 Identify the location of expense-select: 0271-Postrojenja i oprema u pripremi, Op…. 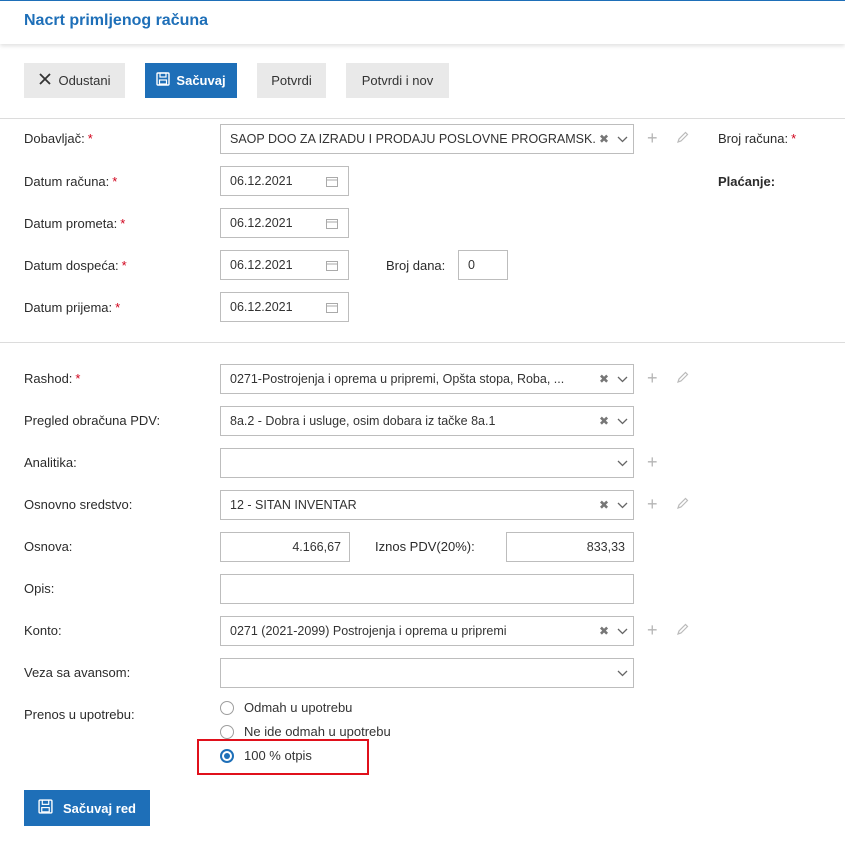
(427, 379).